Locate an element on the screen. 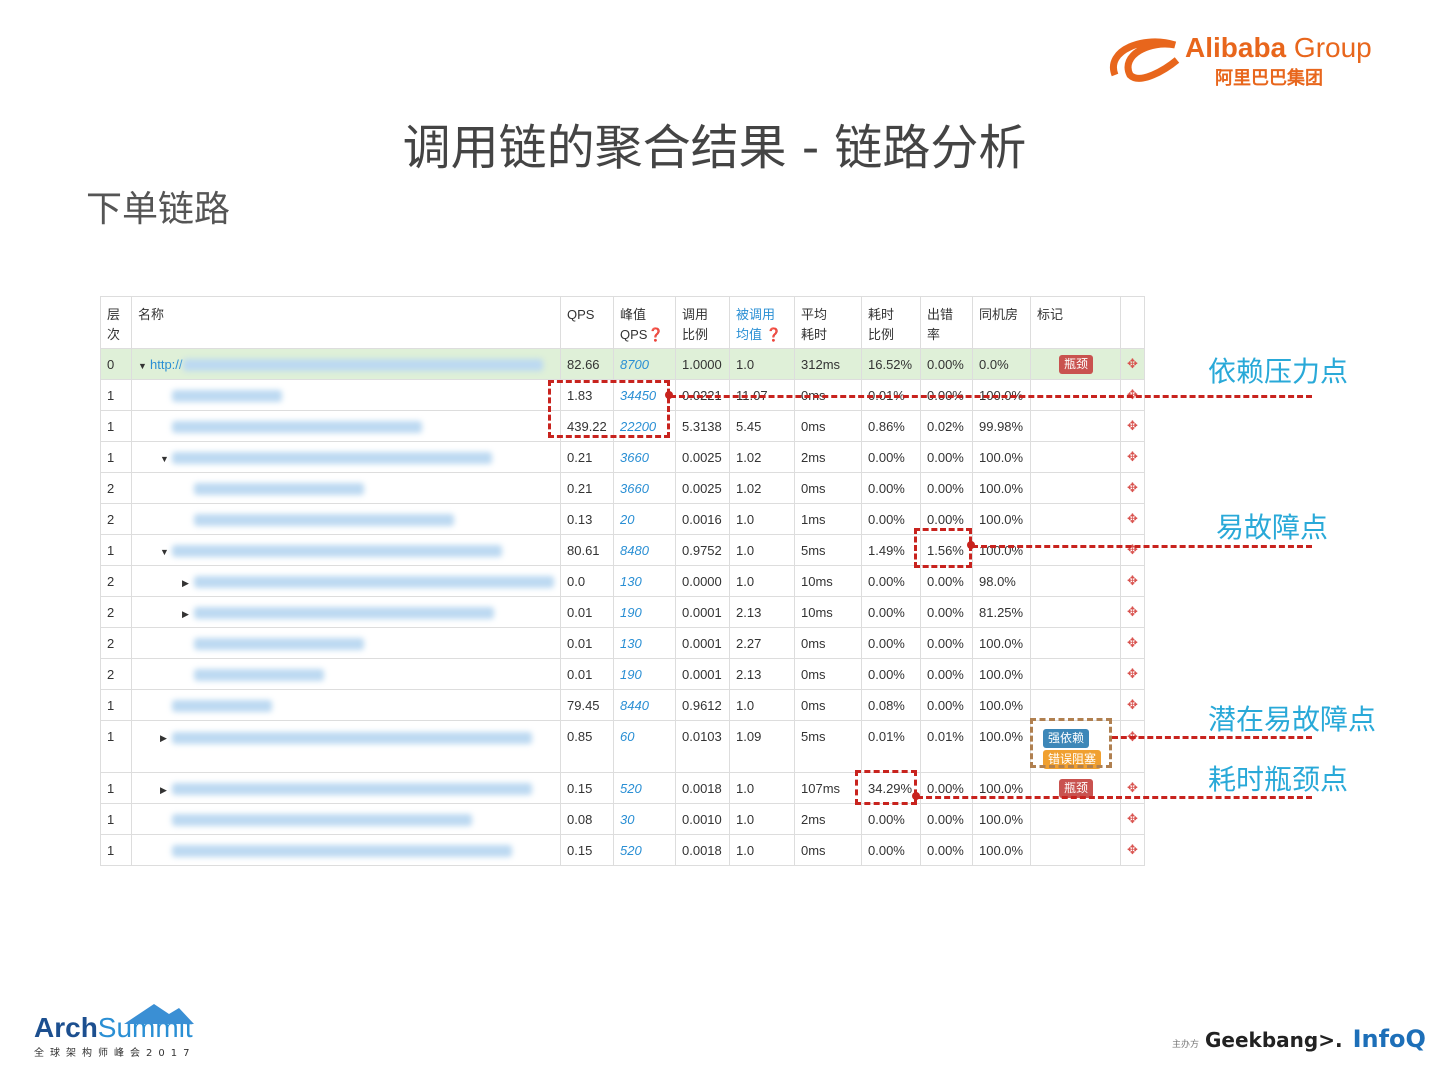 The image size is (1429, 1074). table-row: 2 0.01 190 0.0001 2.13 0ms 0.00% 0.00% 100.0% ✥ is located at coordinates (622, 674).